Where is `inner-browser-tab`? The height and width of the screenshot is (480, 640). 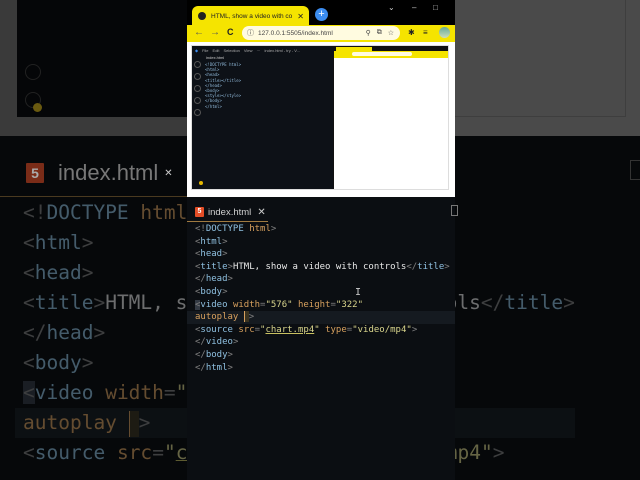 inner-browser-tab is located at coordinates (354, 49).